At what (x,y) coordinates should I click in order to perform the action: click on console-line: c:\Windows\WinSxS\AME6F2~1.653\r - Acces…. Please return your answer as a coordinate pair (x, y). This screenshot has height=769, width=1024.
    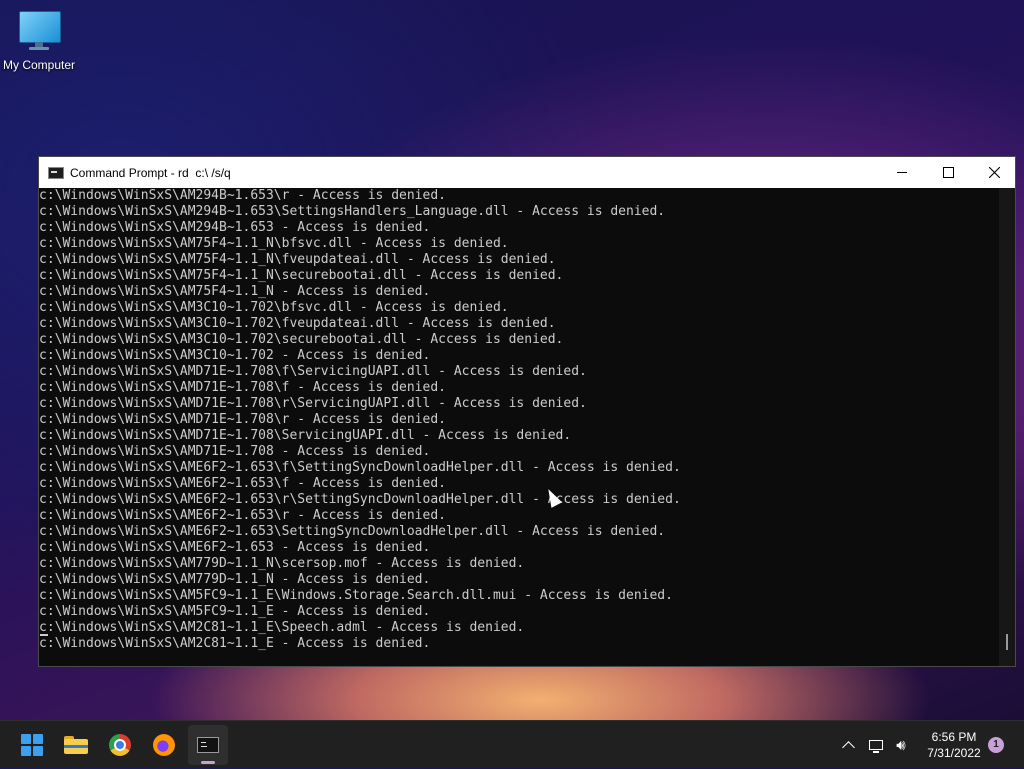
    Looking at the image, I should click on (242, 515).